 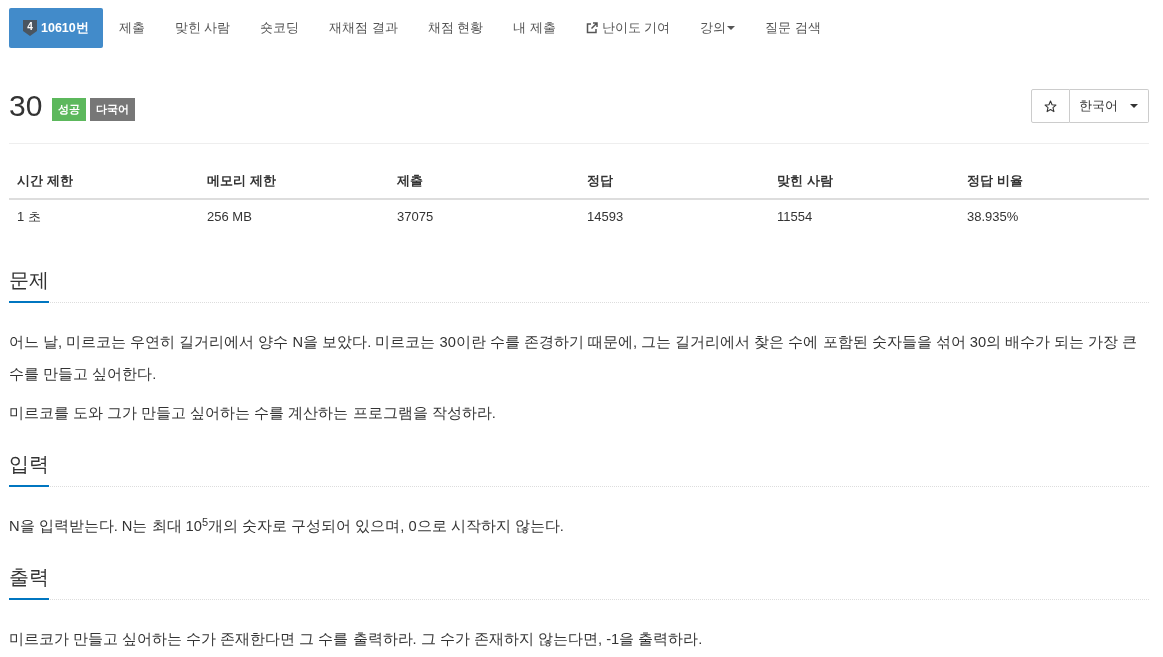 I want to click on nav-tab: 숏코딩, so click(x=280, y=28).